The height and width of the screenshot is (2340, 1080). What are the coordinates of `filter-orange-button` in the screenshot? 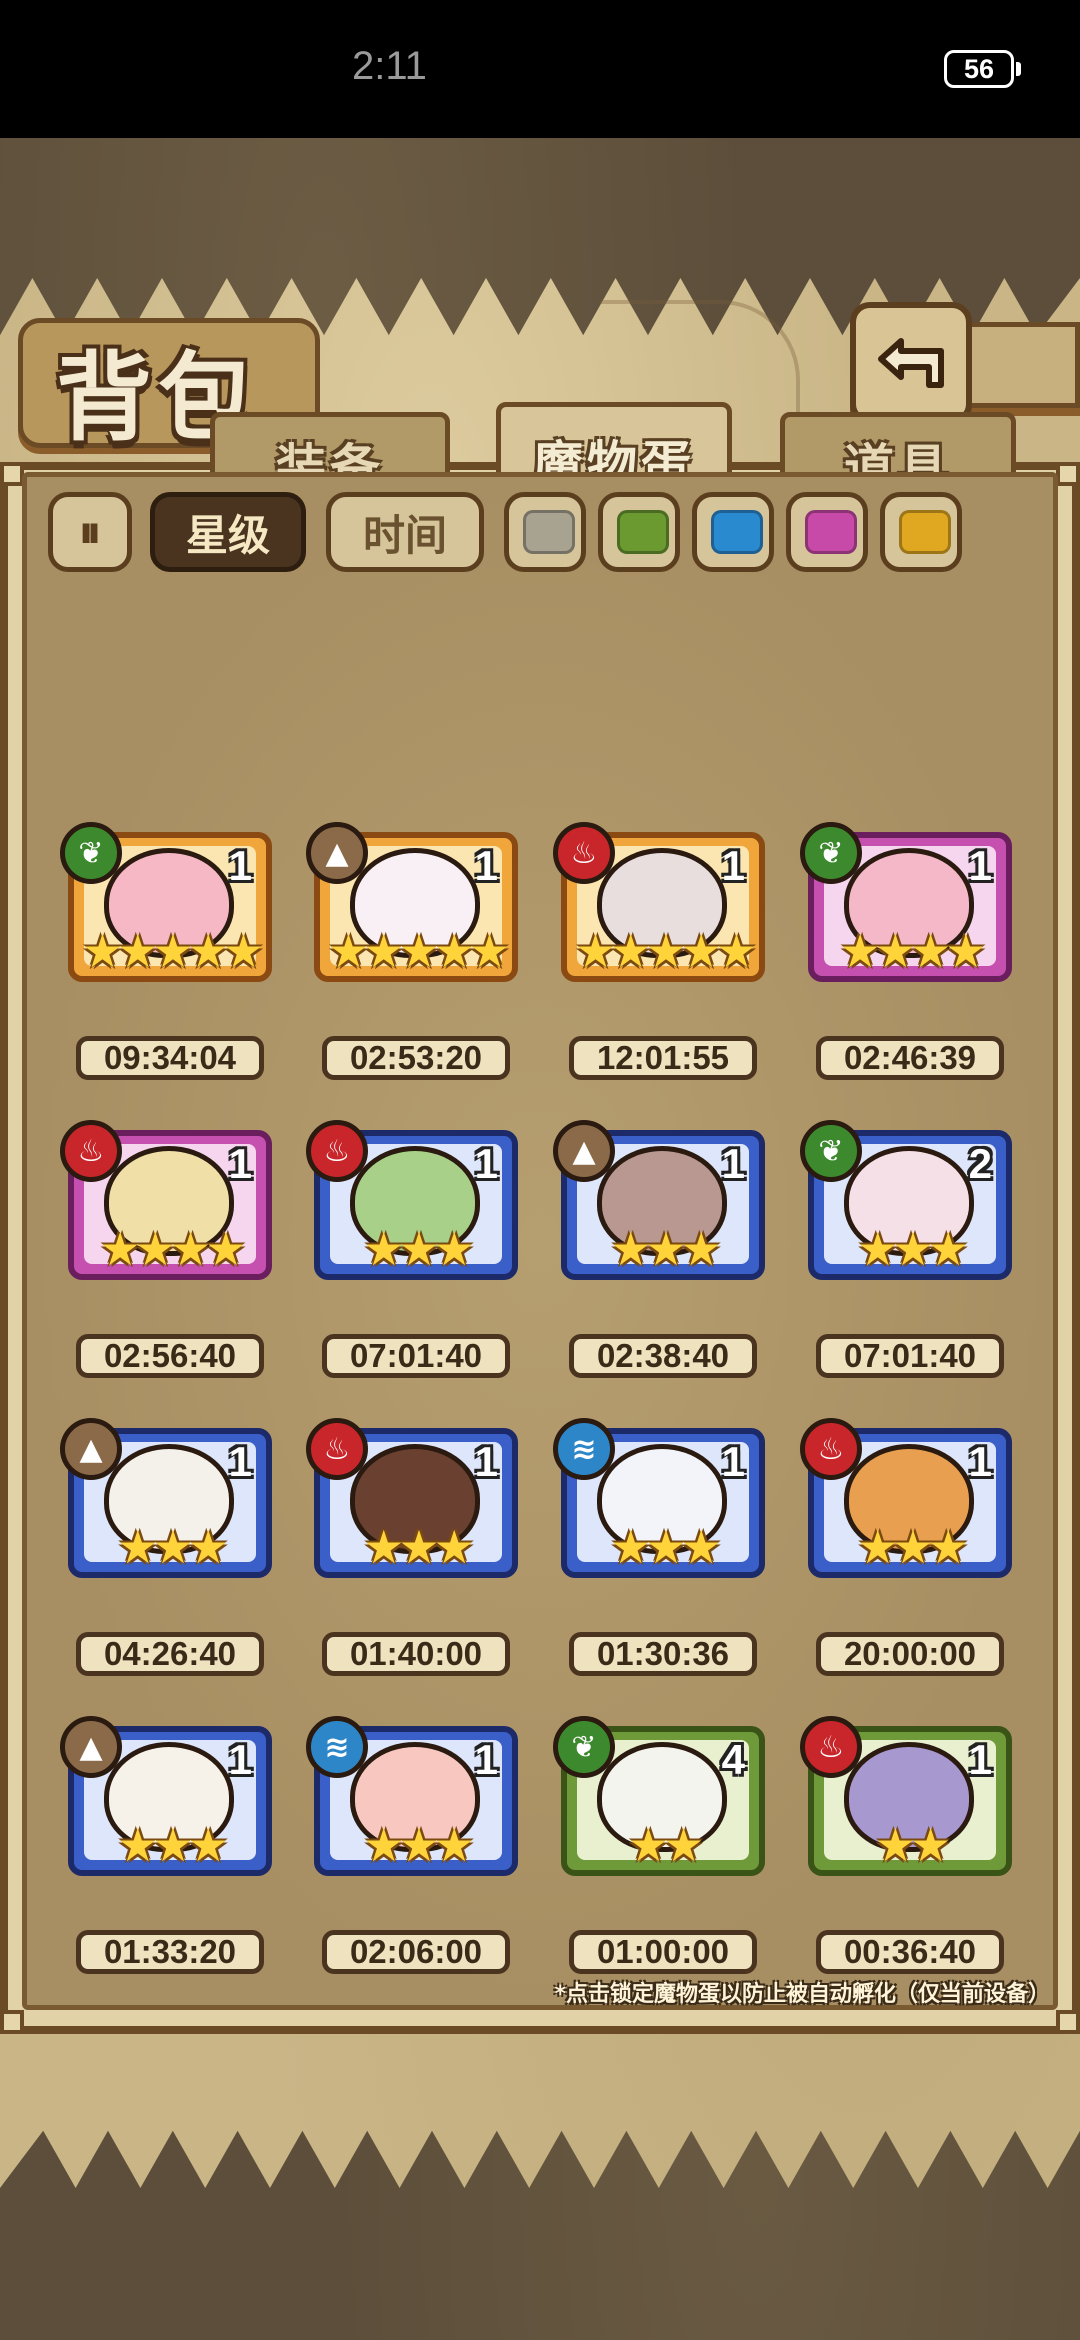 It's located at (921, 532).